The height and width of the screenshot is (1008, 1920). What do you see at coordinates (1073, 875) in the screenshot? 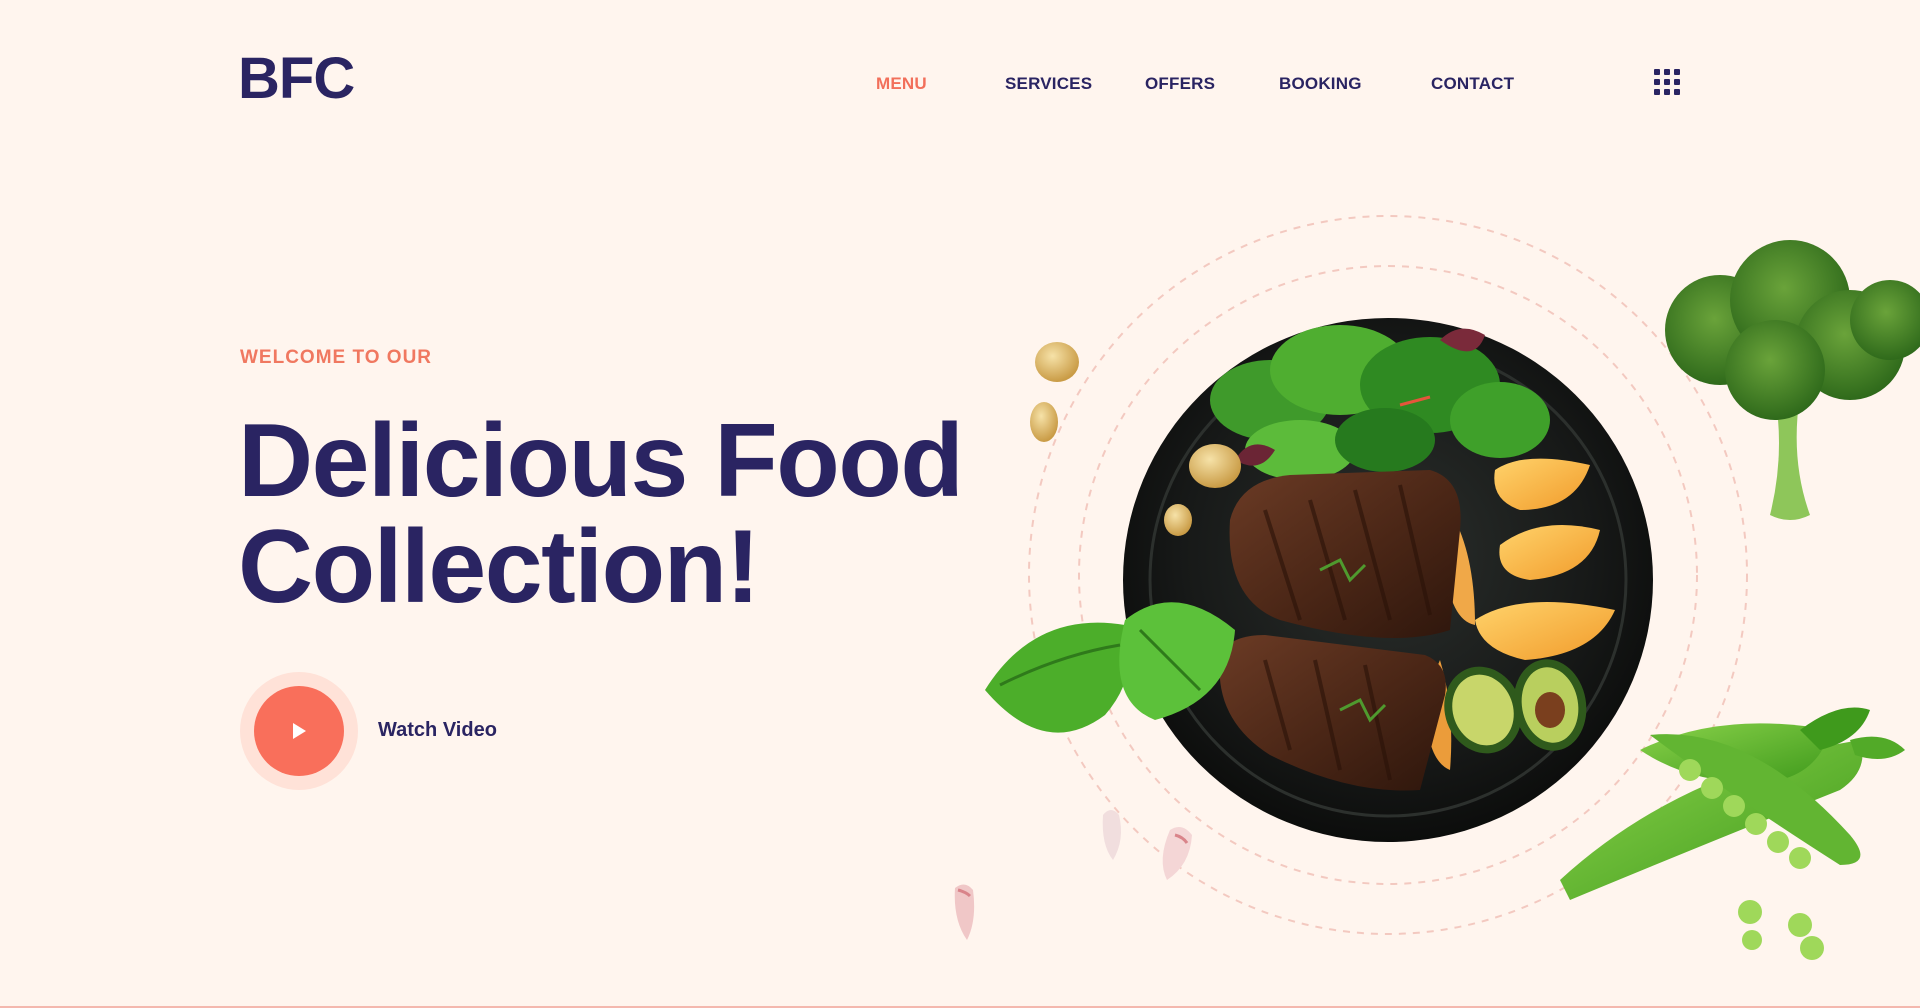
I see `garlic-image` at bounding box center [1073, 875].